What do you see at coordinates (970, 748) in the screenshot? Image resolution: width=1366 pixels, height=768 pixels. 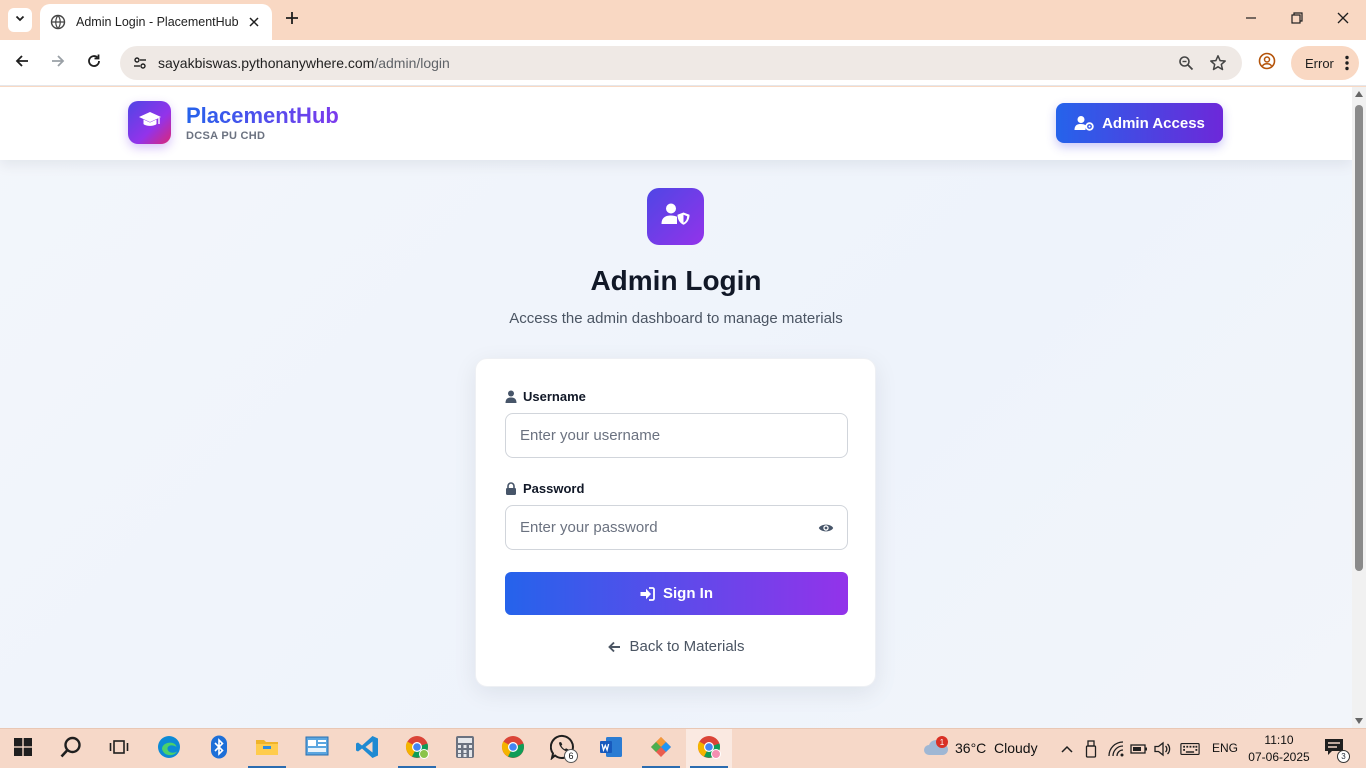 I see `weather-temperature: 36°C` at bounding box center [970, 748].